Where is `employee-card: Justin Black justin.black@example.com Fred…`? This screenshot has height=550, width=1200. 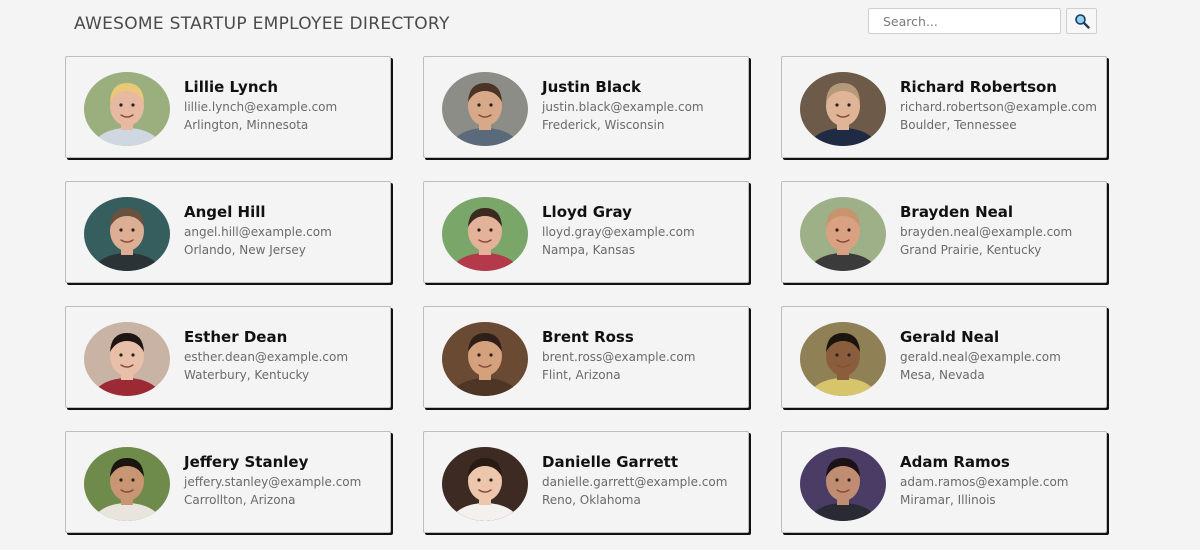 employee-card: Justin Black justin.black@example.com Fred… is located at coordinates (586, 107).